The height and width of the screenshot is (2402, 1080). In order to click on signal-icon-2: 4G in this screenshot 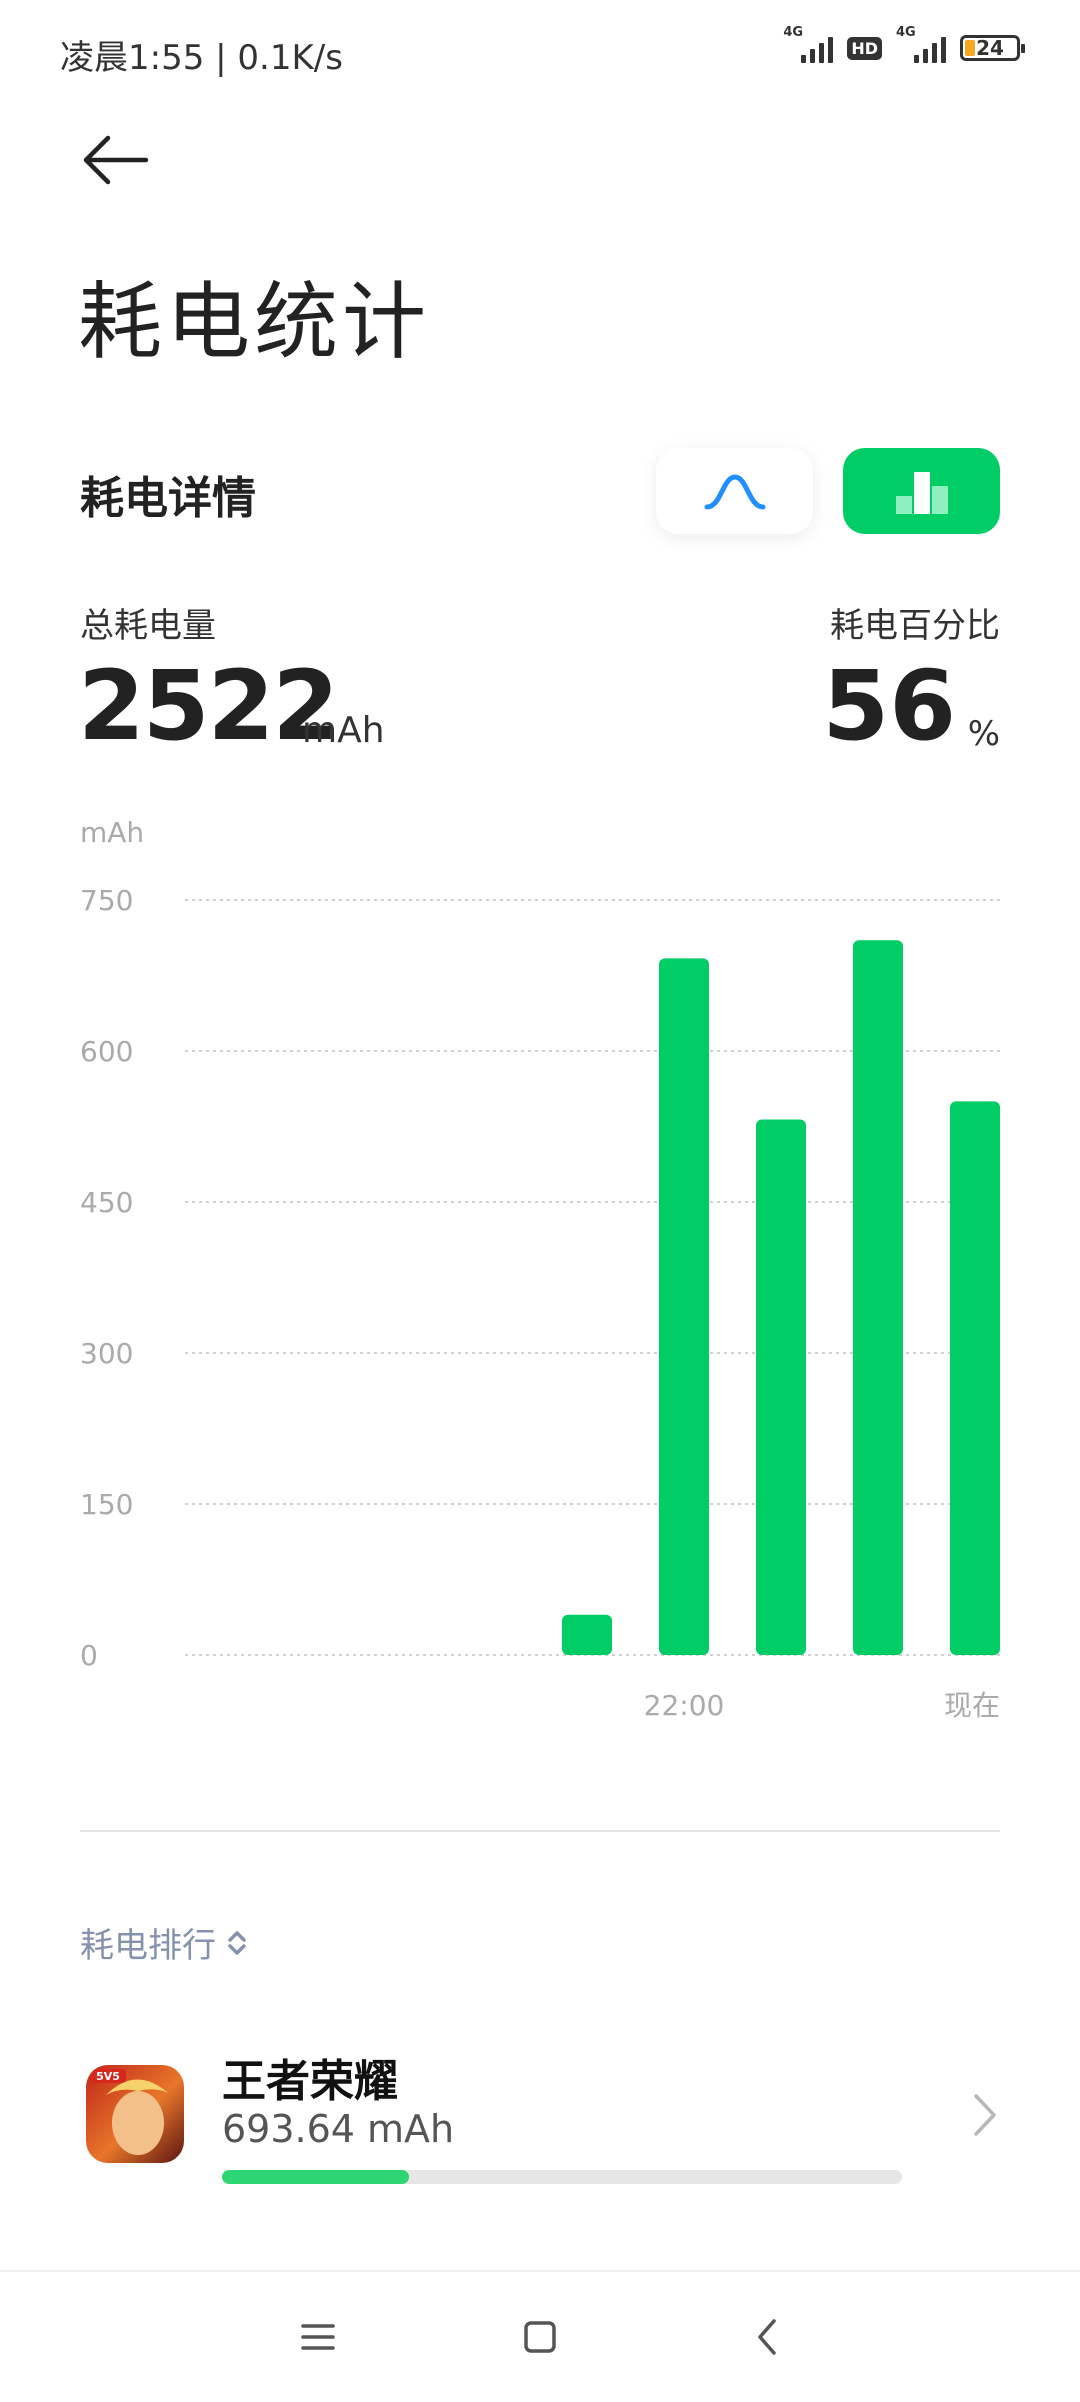, I will do `click(921, 44)`.